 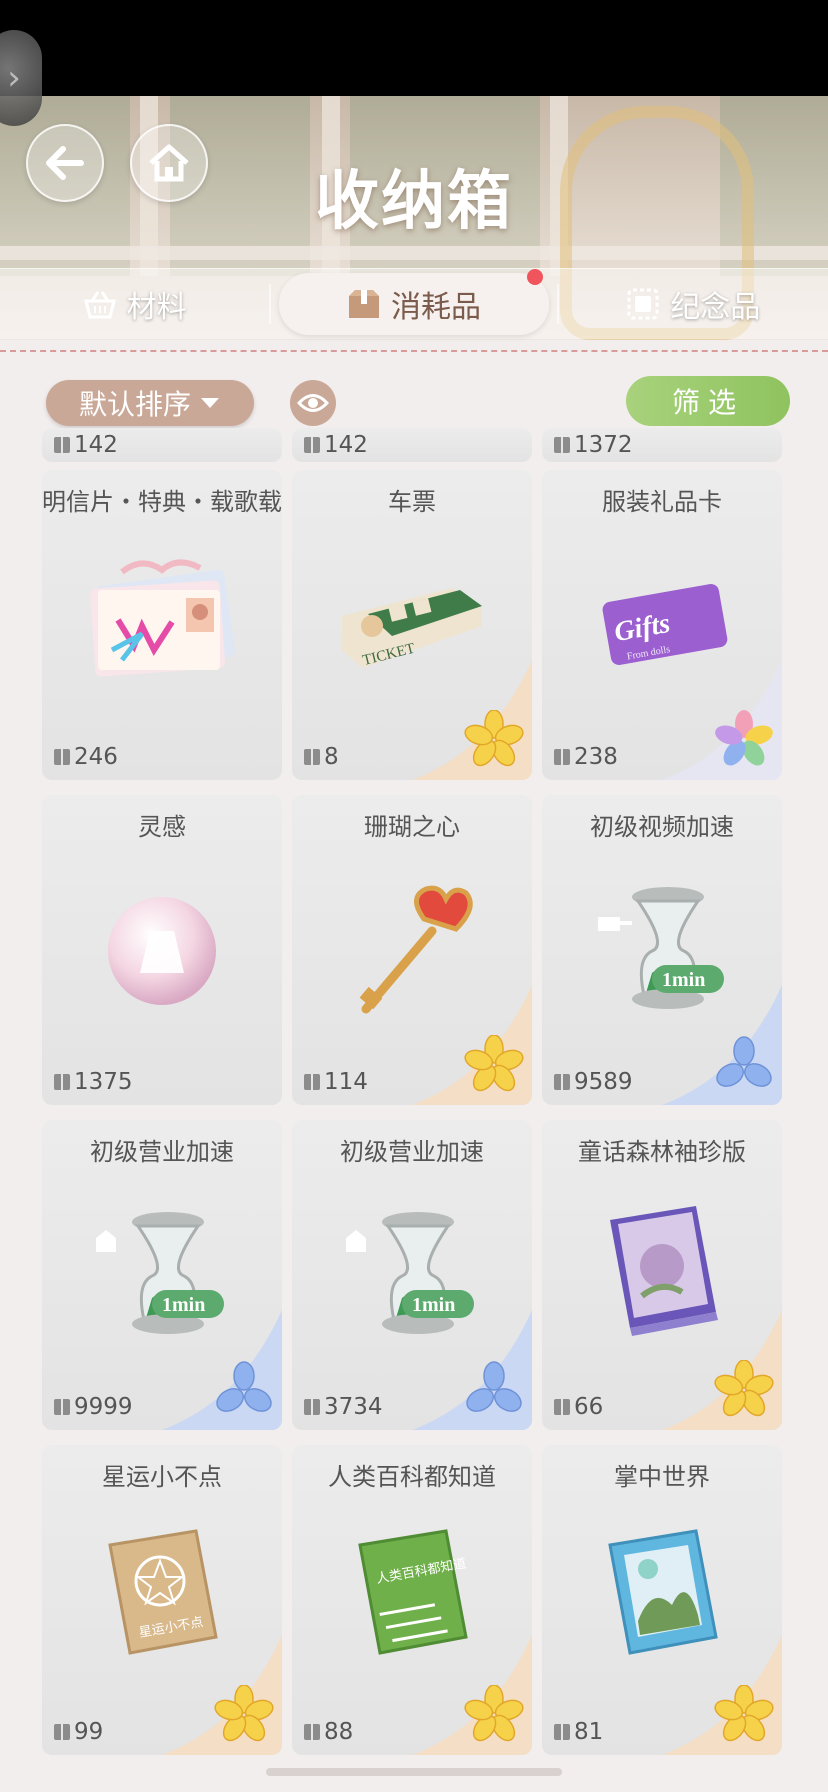 I want to click on tab-souvenirs: 纪念品, so click(x=693, y=304).